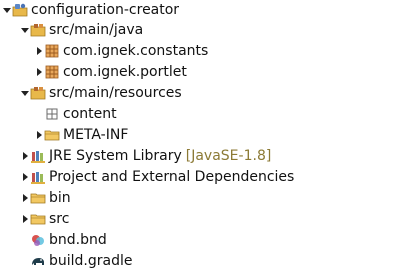 This screenshot has height=274, width=402. What do you see at coordinates (136, 51) in the screenshot?
I see `tree-item-label: com.ignek.constants` at bounding box center [136, 51].